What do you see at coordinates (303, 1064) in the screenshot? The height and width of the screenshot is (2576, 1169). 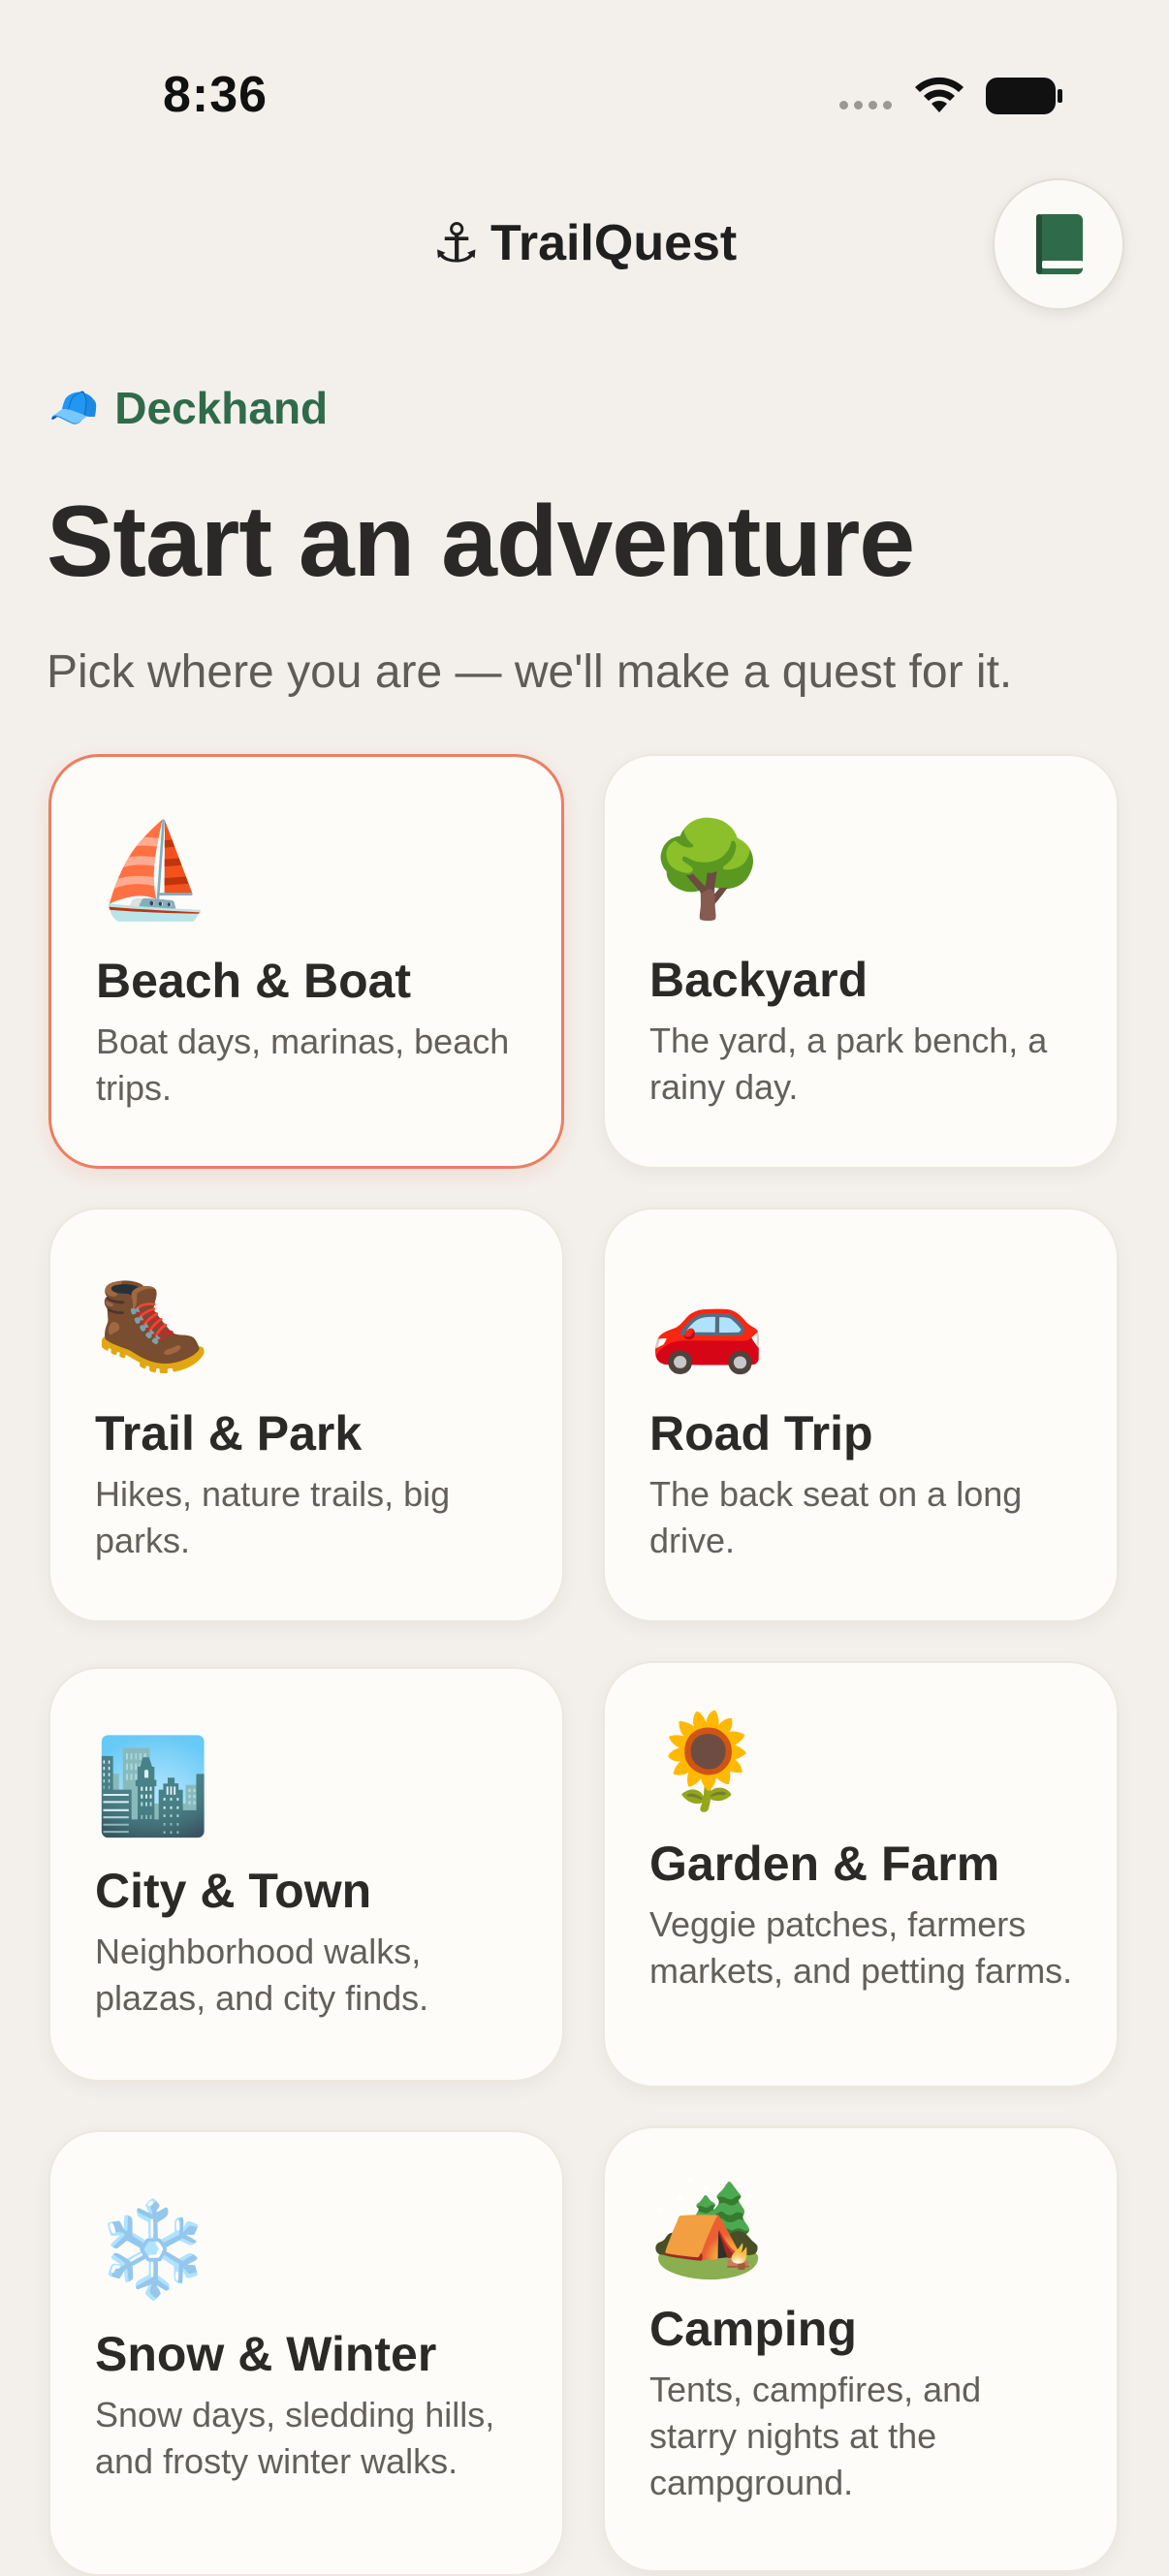 I see `card-description: Boat days, marinas, beach trips.` at bounding box center [303, 1064].